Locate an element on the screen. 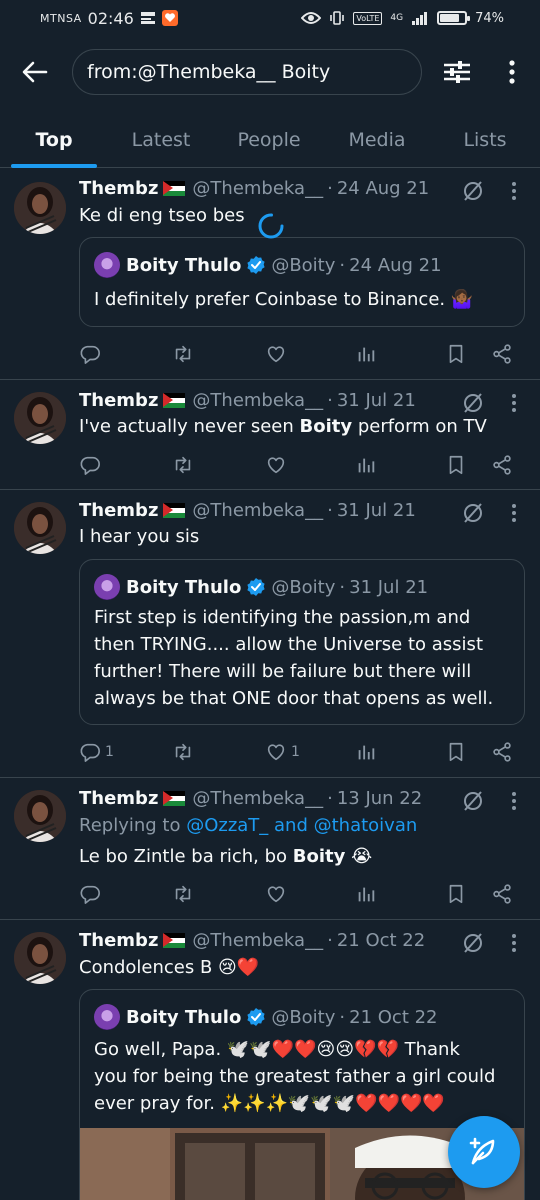  app-notification-icon is located at coordinates (169, 18).